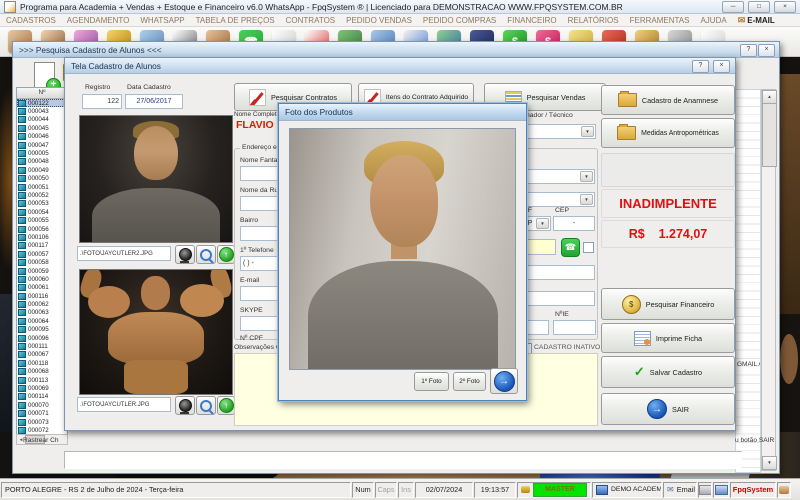 Image resolution: width=800 pixels, height=500 pixels. I want to click on menu-item-pedido-compras: PEDIDO COMPRAS, so click(459, 20).